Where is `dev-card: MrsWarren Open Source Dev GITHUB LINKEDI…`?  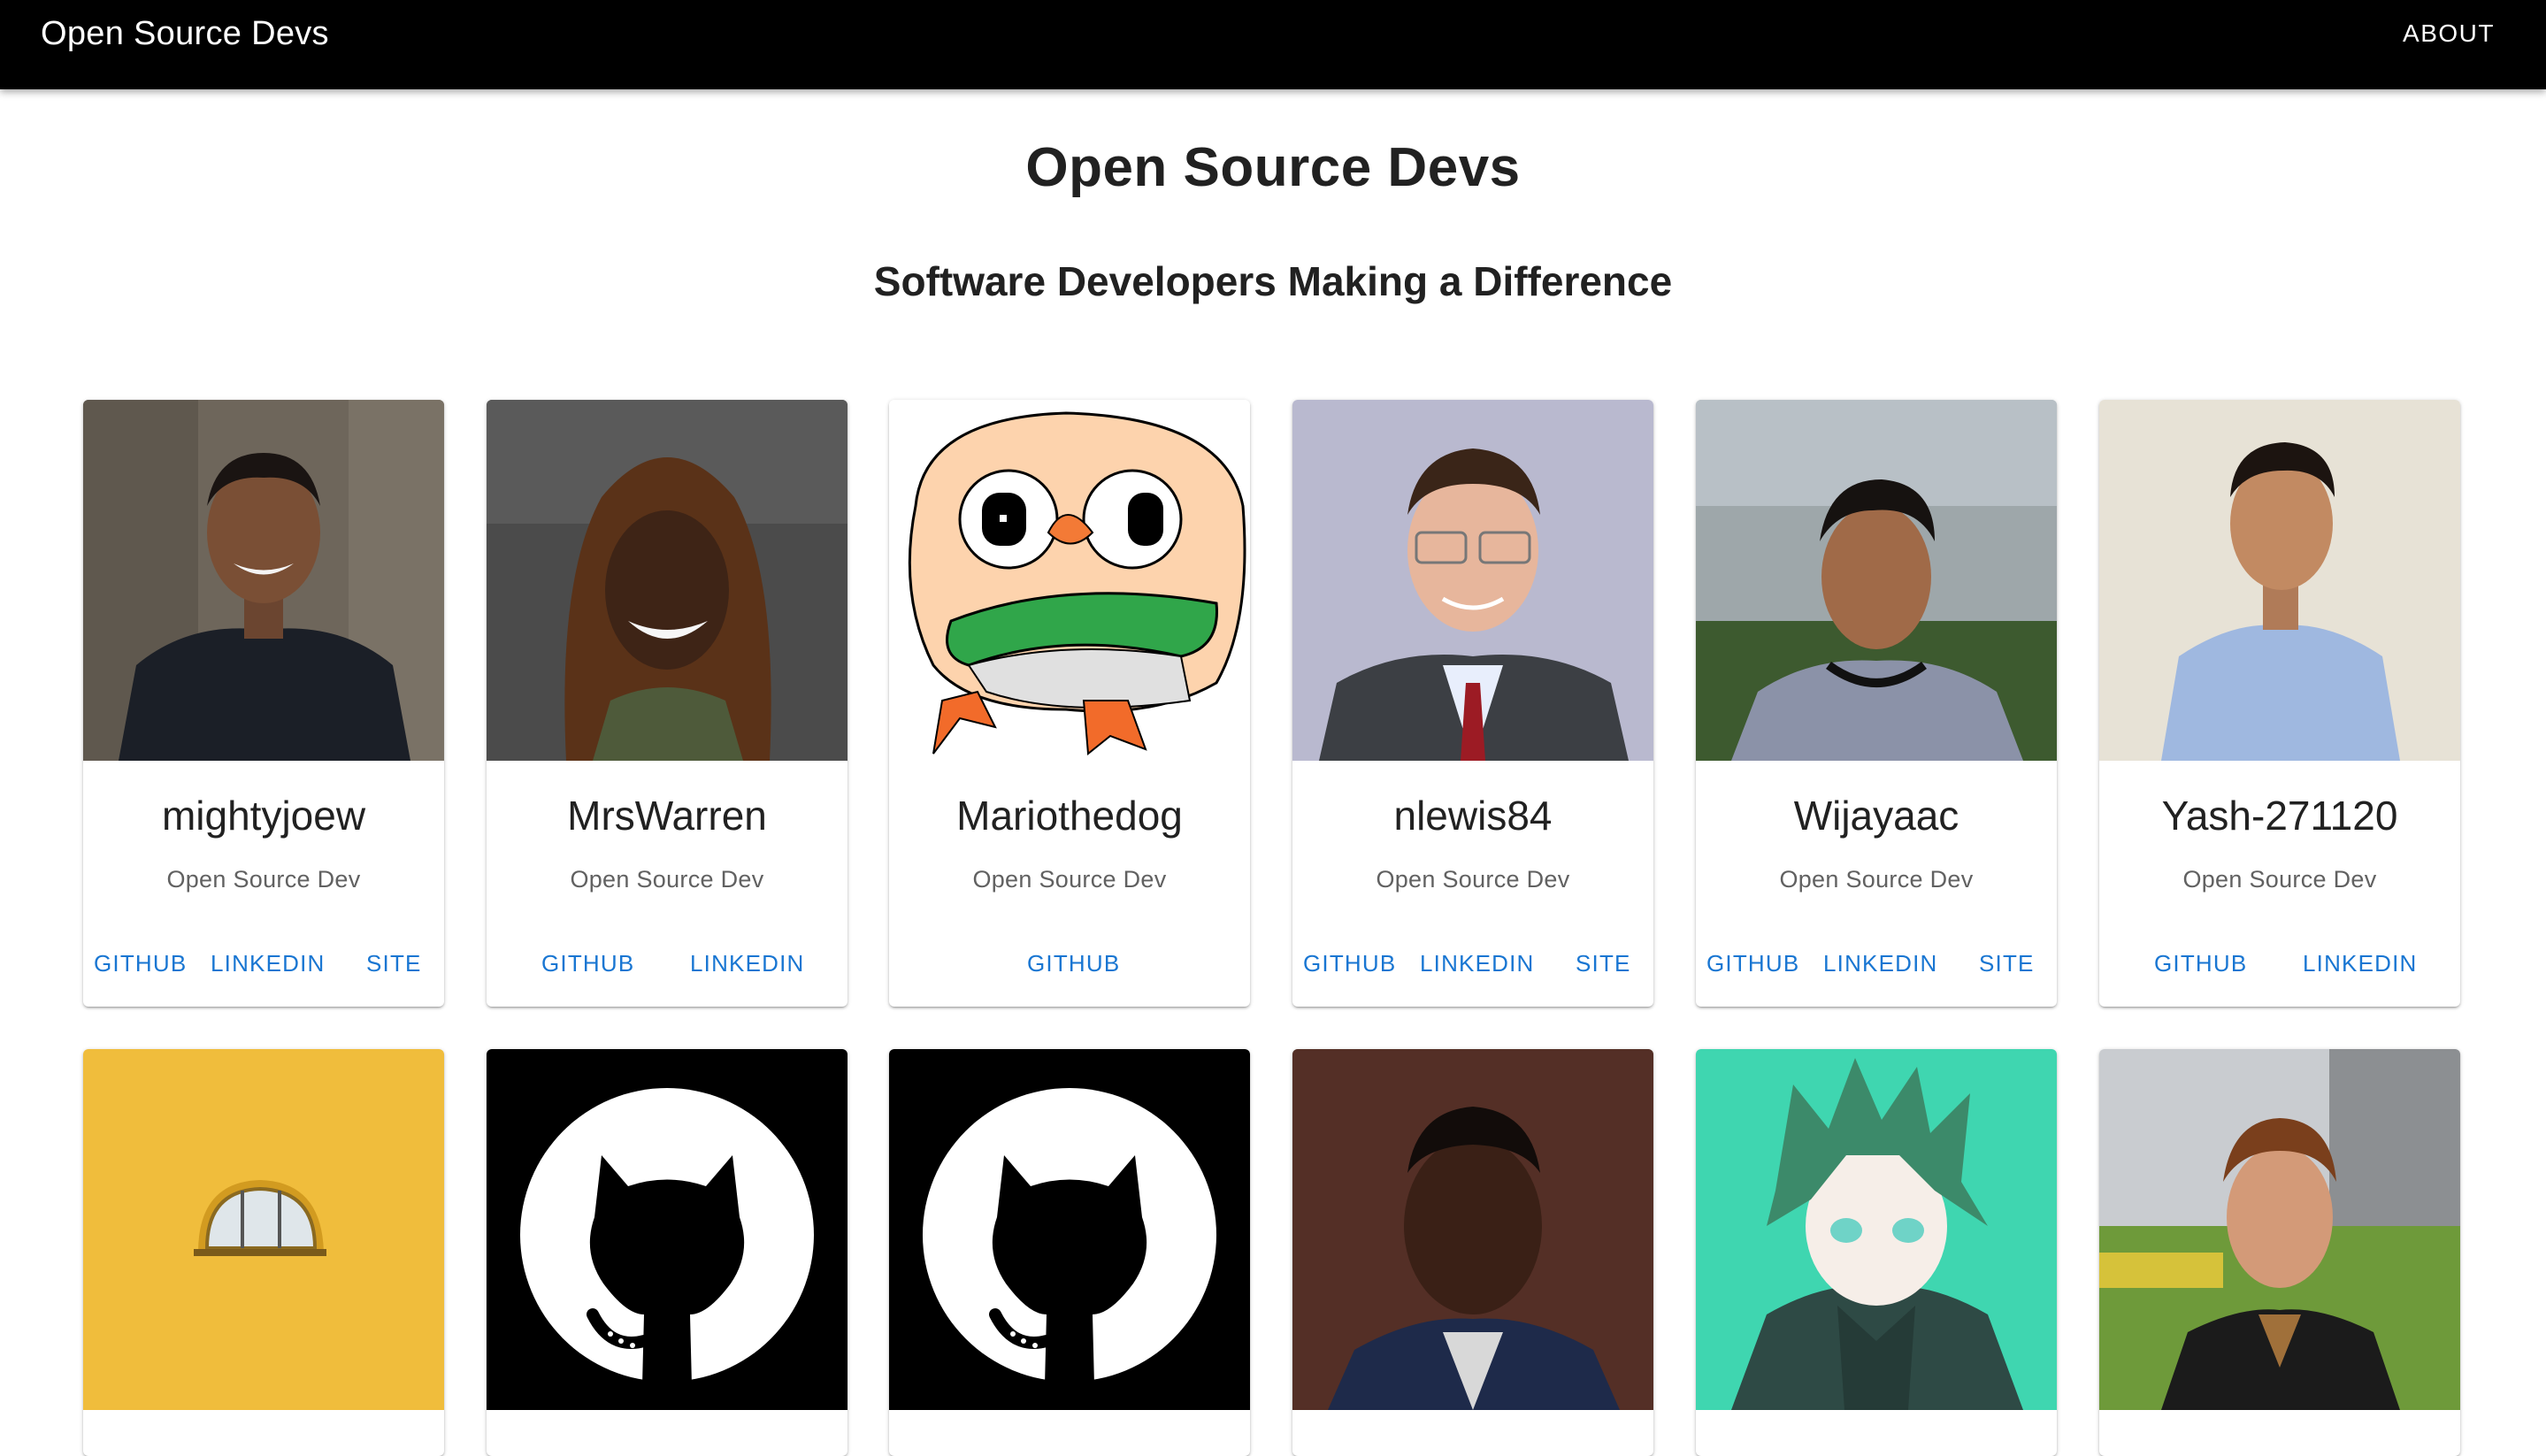
dev-card: MrsWarren Open Source Dev GITHUB LINKEDI… is located at coordinates (667, 703).